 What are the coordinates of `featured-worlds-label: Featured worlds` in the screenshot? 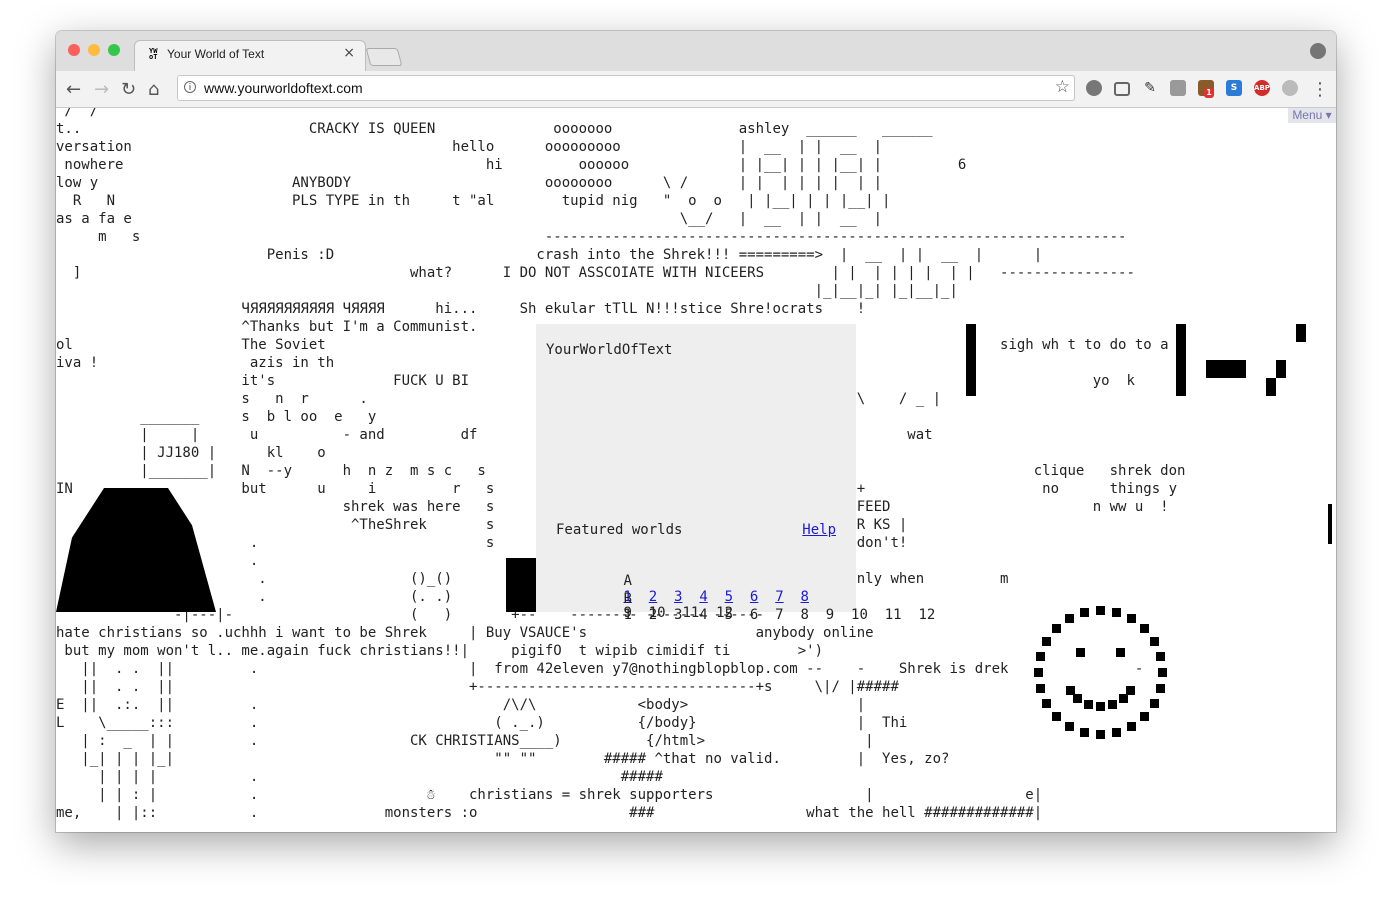 It's located at (619, 530).